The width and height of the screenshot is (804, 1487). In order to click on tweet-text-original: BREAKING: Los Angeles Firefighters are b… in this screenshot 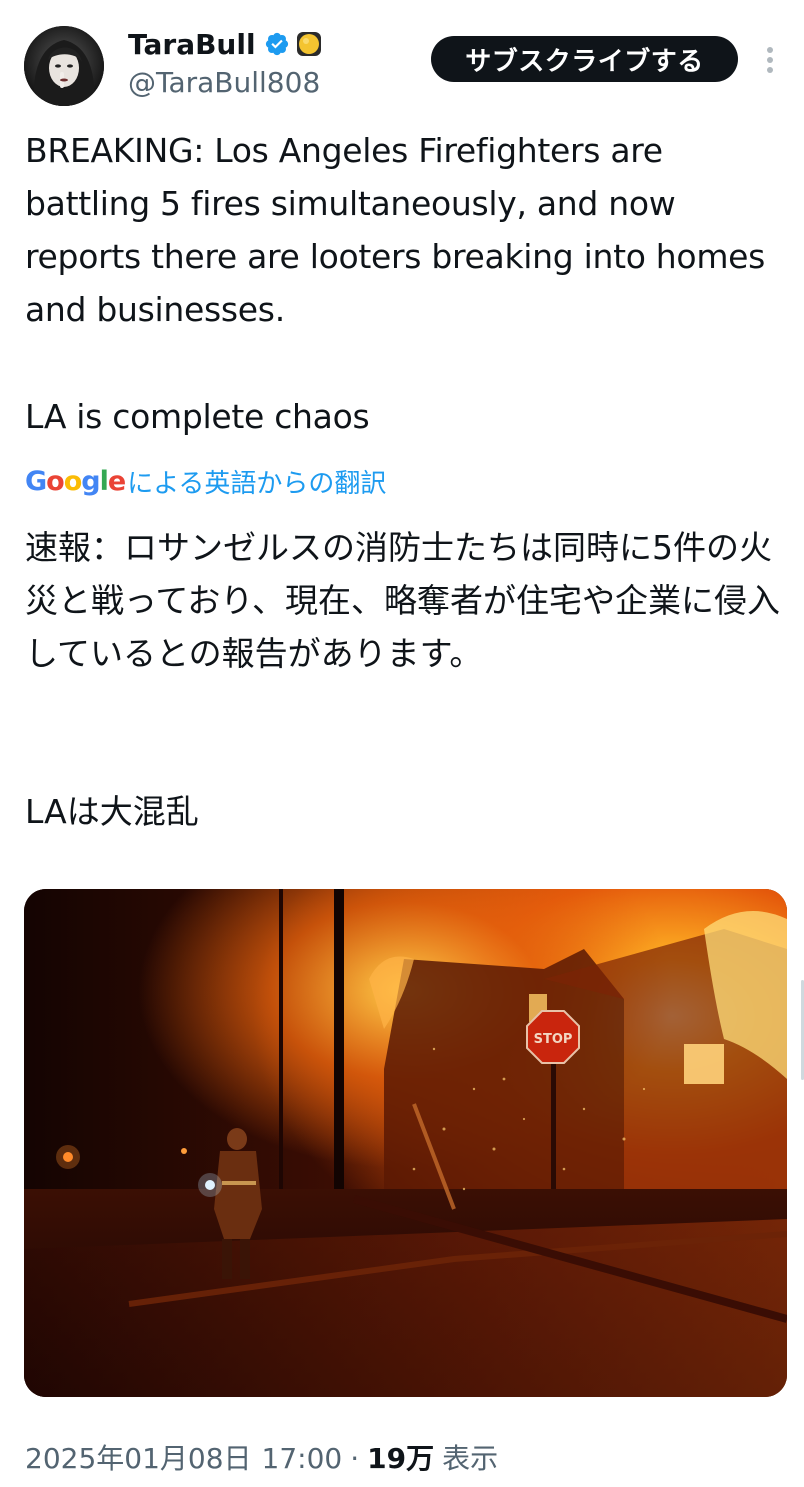, I will do `click(400, 230)`.